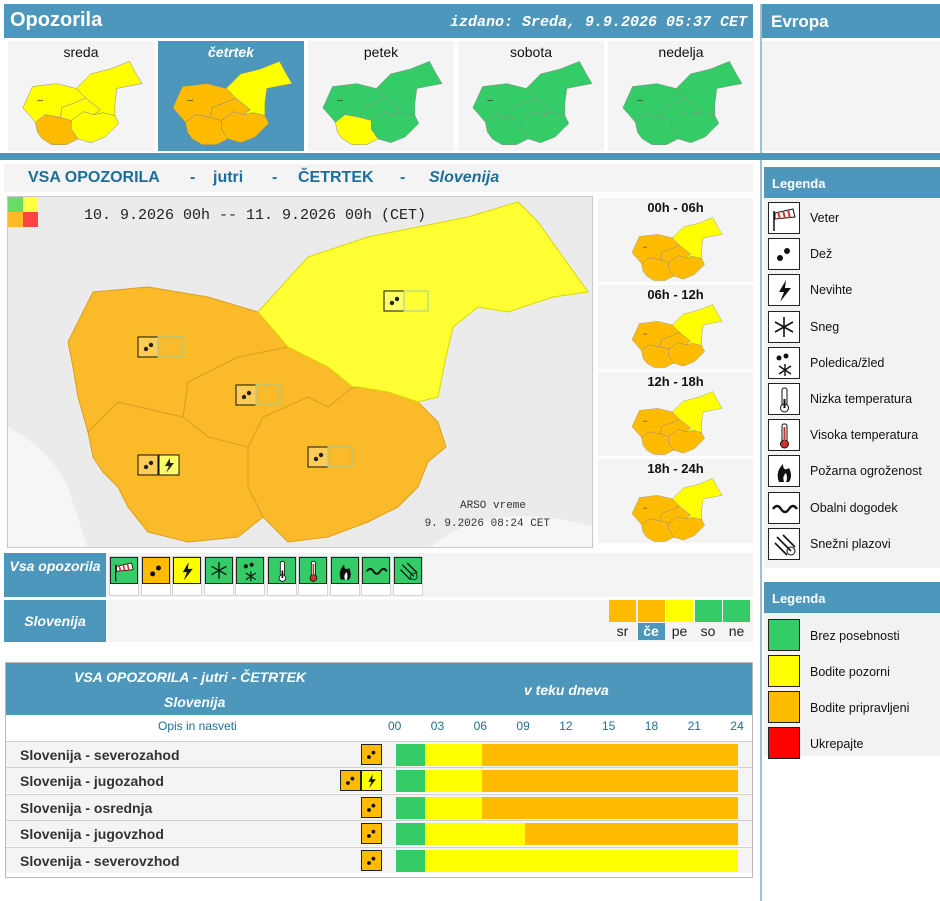  What do you see at coordinates (851, 21) in the screenshot?
I see `europe-link: Evropa` at bounding box center [851, 21].